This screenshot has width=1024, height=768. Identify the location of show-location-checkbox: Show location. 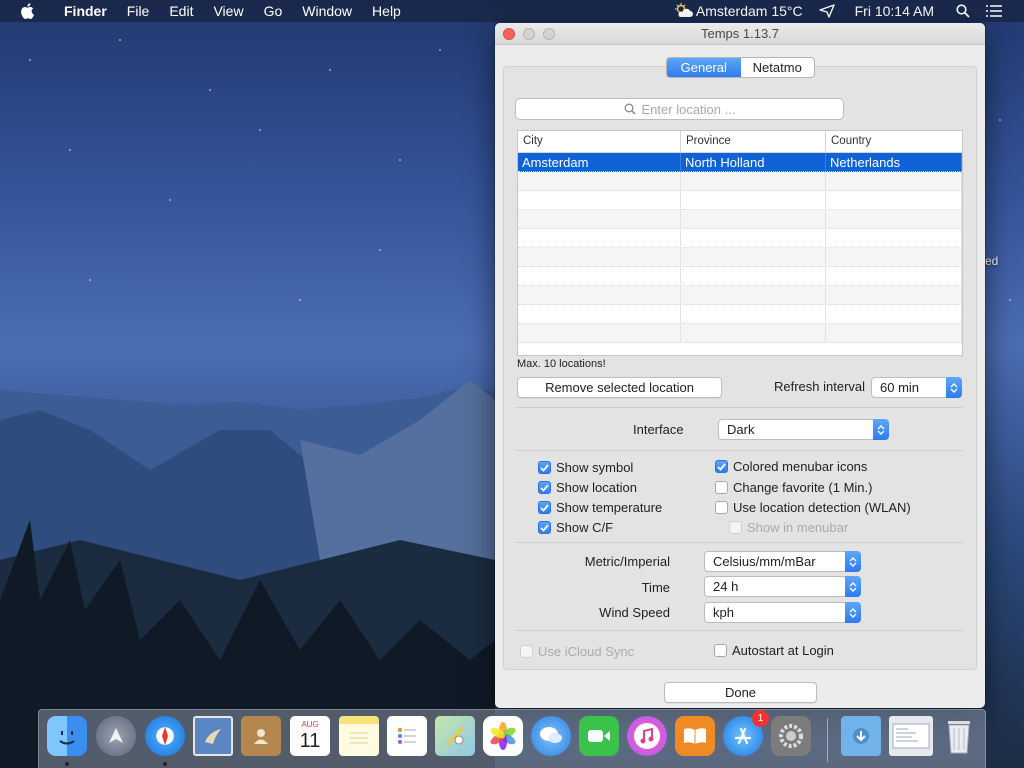
(587, 487).